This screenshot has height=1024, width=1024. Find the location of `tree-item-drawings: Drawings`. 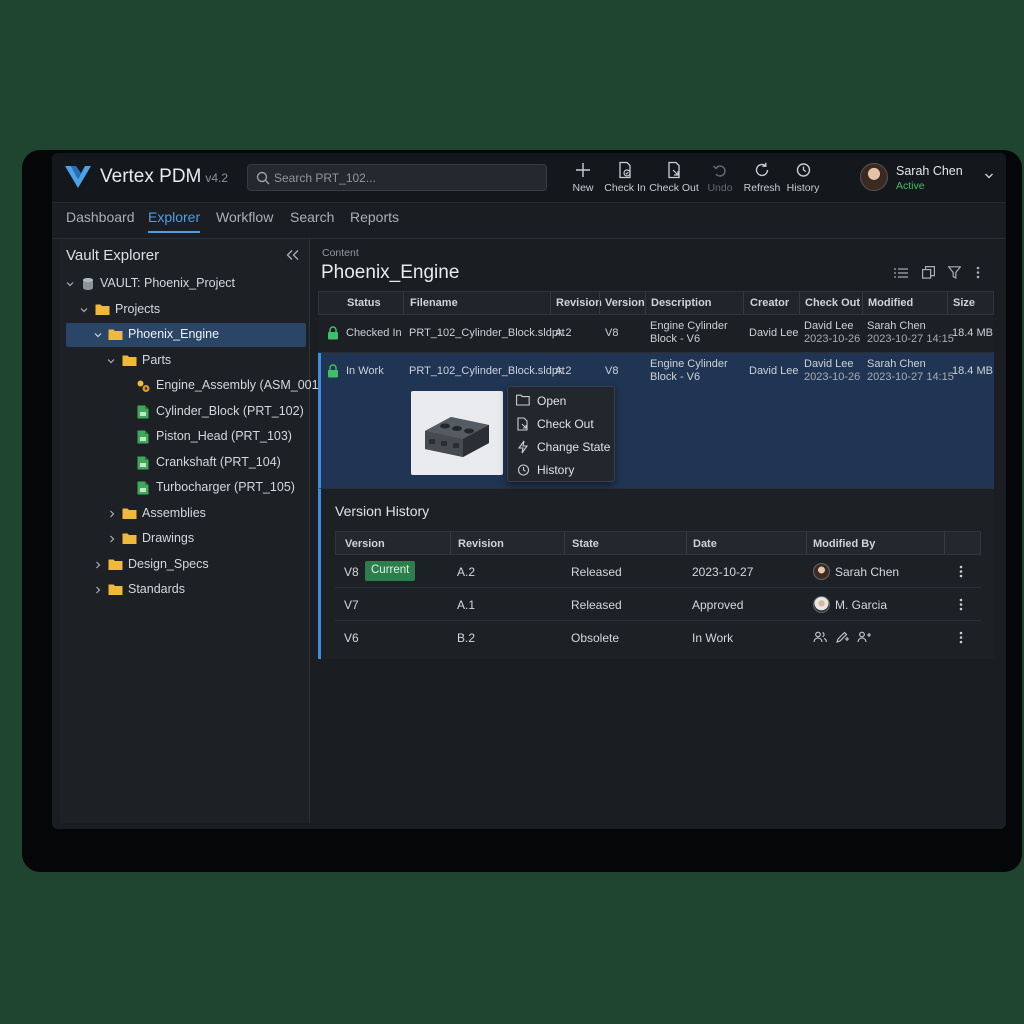

tree-item-drawings: Drawings is located at coordinates (186, 539).